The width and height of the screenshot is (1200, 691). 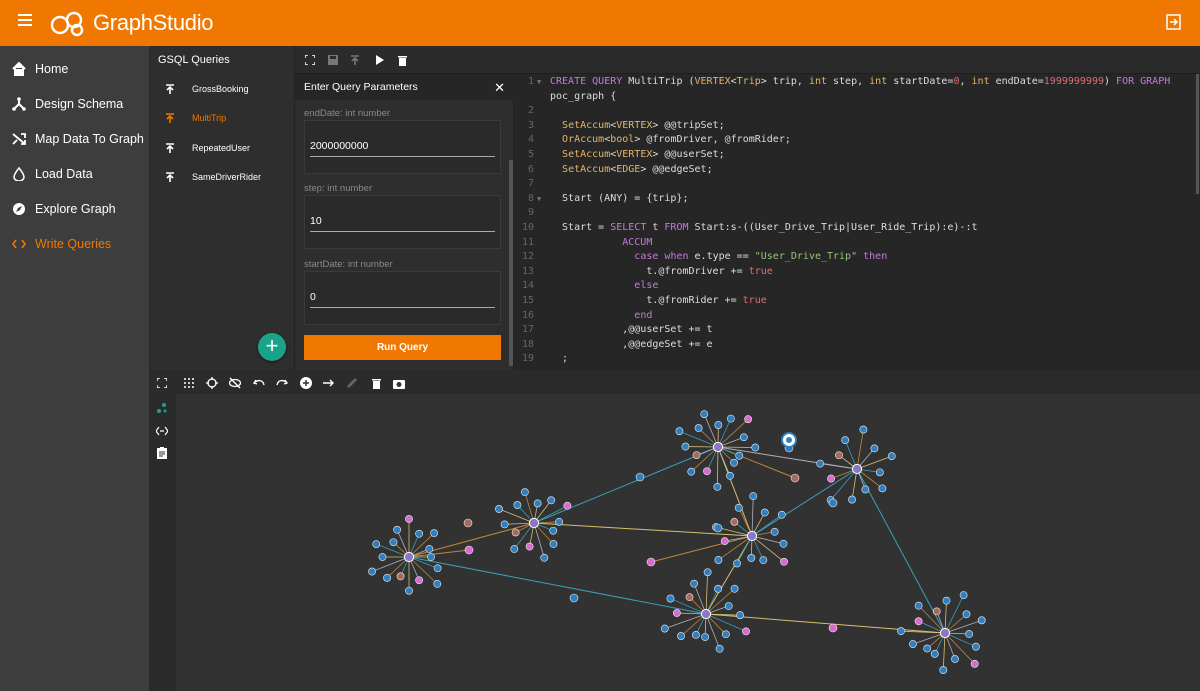 I want to click on sidebar-item-map-data: Map Data To Graph, so click(x=74, y=139).